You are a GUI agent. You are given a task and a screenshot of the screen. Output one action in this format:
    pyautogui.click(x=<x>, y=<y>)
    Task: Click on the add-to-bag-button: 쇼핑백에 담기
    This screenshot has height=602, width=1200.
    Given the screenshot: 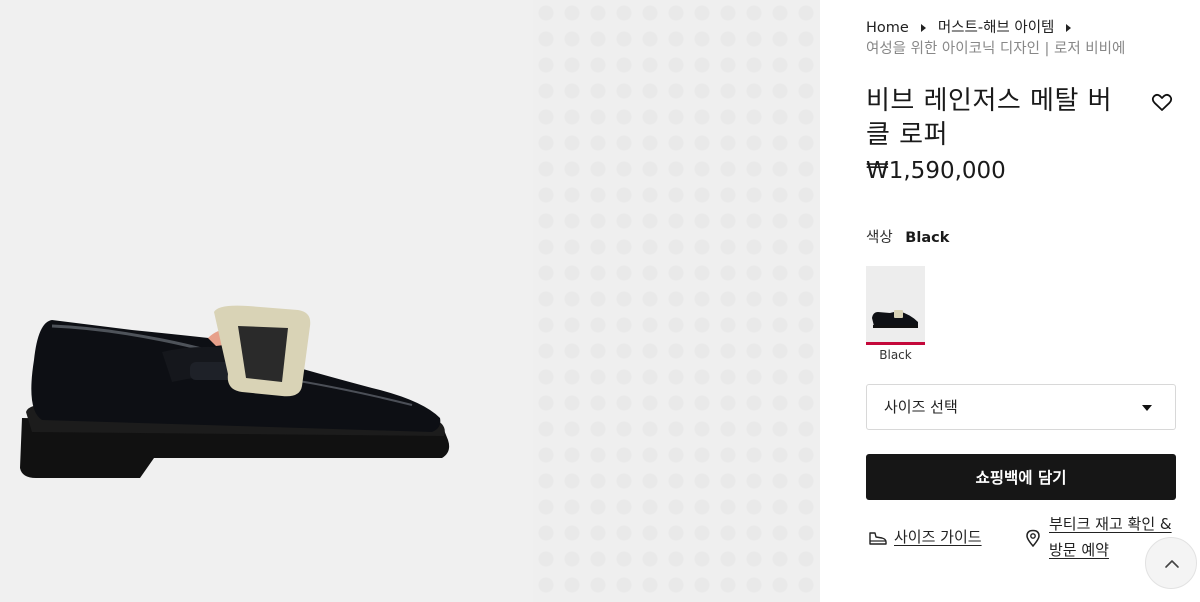 What is the action you would take?
    pyautogui.click(x=1021, y=477)
    